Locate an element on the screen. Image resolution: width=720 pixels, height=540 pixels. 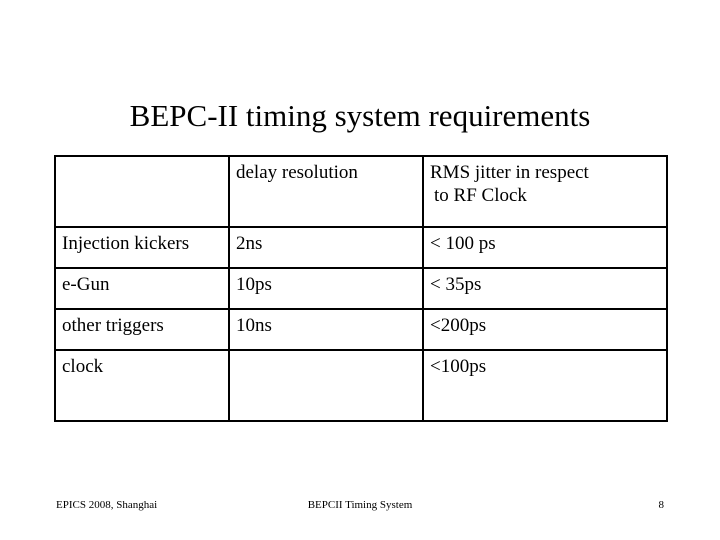
cell-text: <200ps is located at coordinates (458, 325).